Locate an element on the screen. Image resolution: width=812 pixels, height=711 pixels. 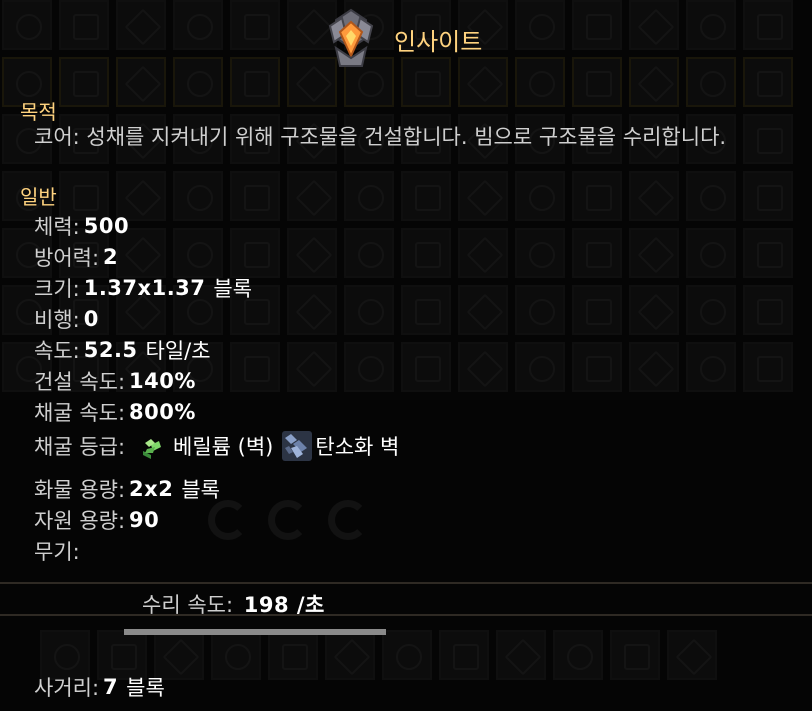
stat-unit: 타일/초 is located at coordinates (178, 351).